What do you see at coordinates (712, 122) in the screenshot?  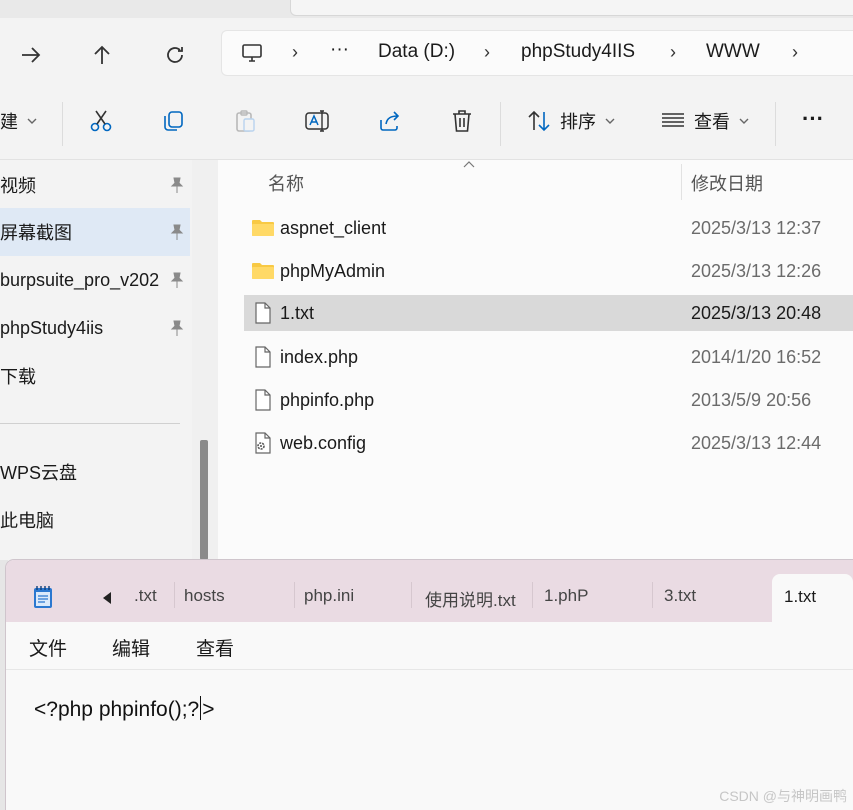 I see `view-label: 查看` at bounding box center [712, 122].